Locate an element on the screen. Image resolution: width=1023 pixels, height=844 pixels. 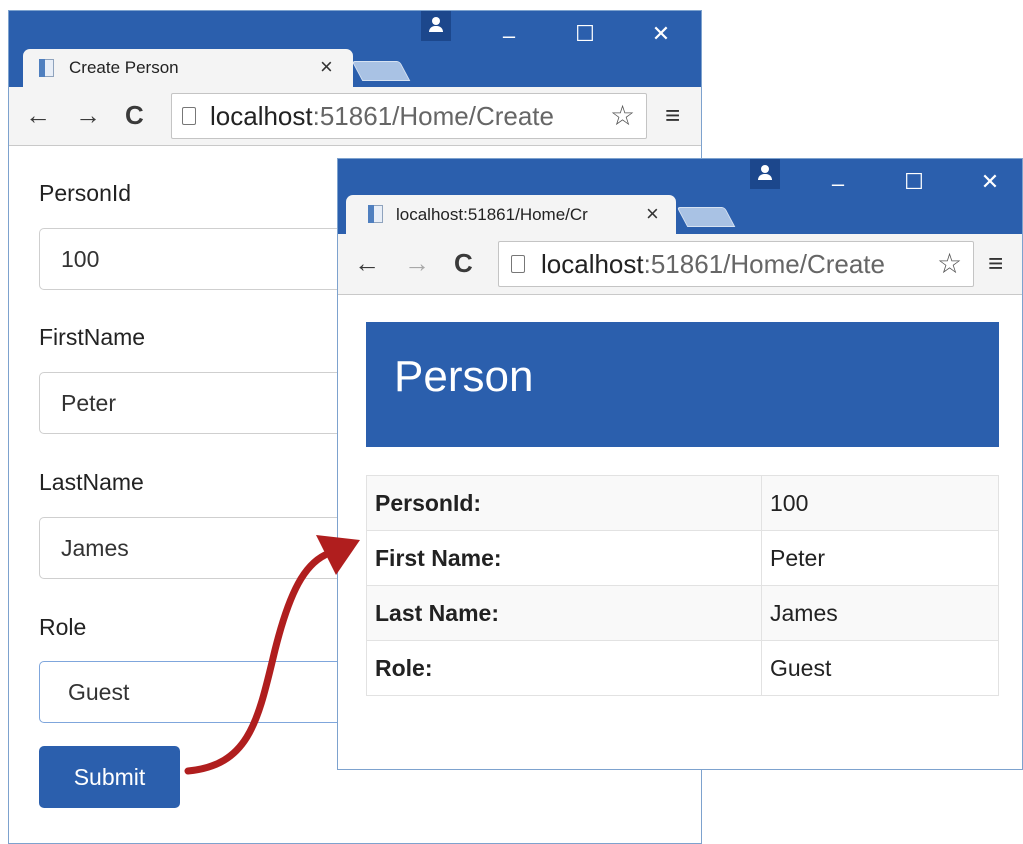
flow-arrow-icon is located at coordinates (272, 655).